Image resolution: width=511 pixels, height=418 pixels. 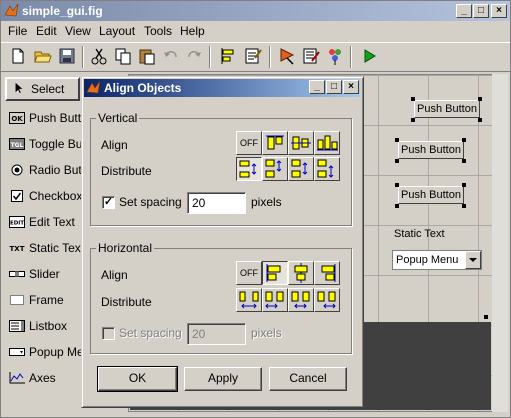 What do you see at coordinates (275, 143) in the screenshot?
I see `vertical-align-top-button` at bounding box center [275, 143].